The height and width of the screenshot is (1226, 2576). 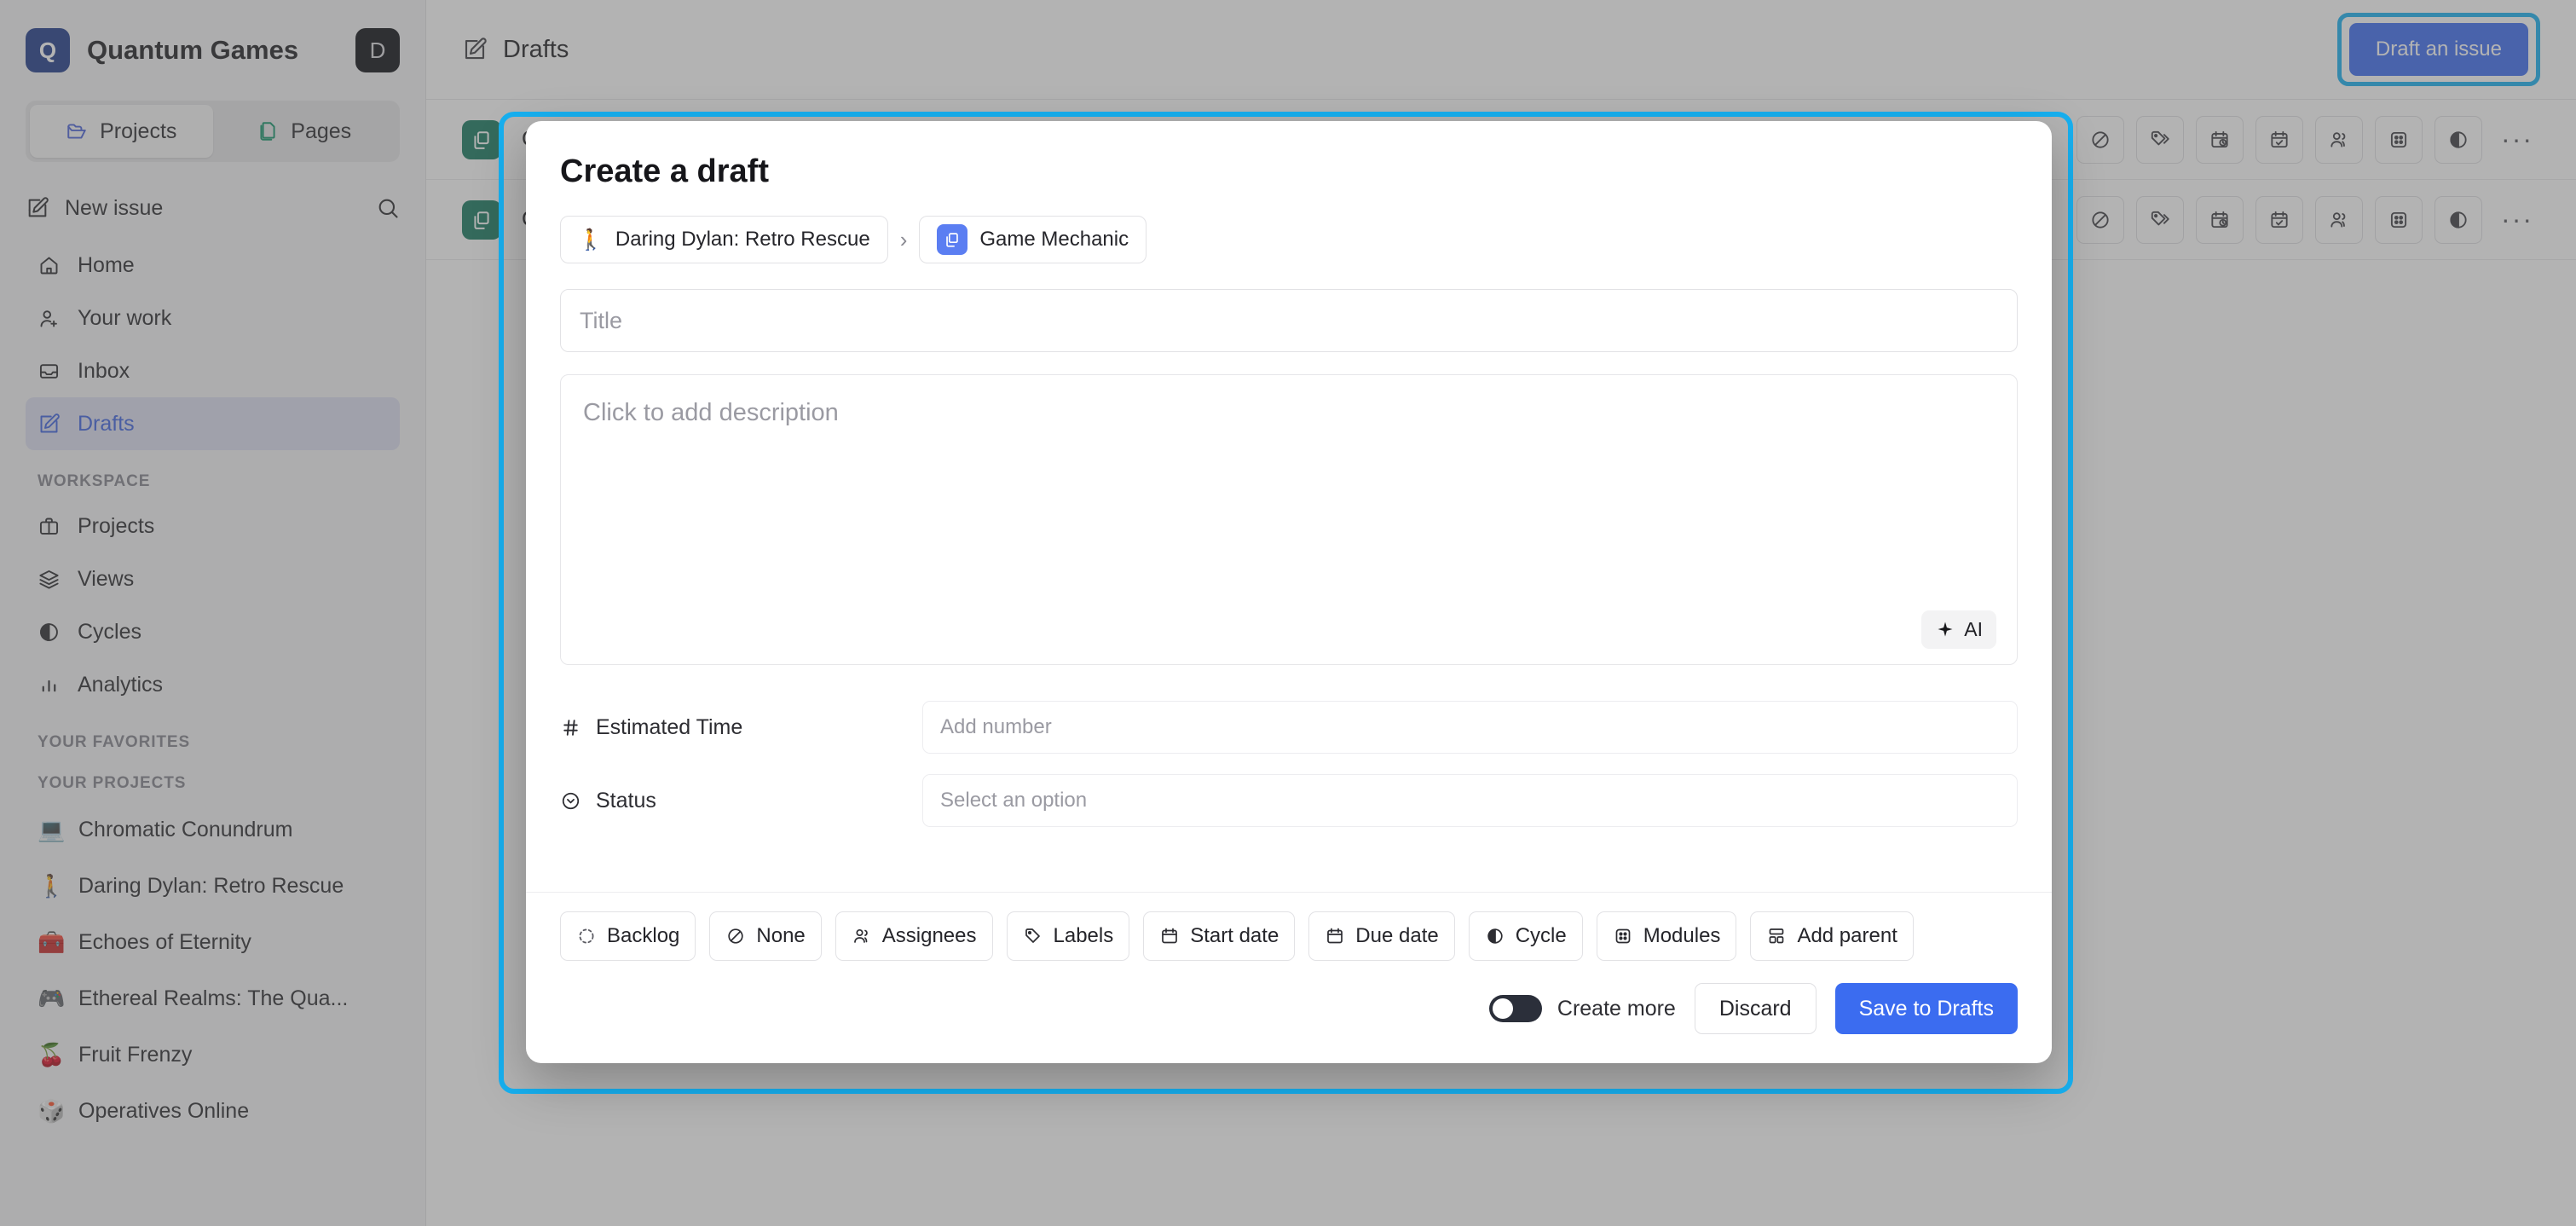 I want to click on property-label: Estimated Time, so click(x=669, y=726).